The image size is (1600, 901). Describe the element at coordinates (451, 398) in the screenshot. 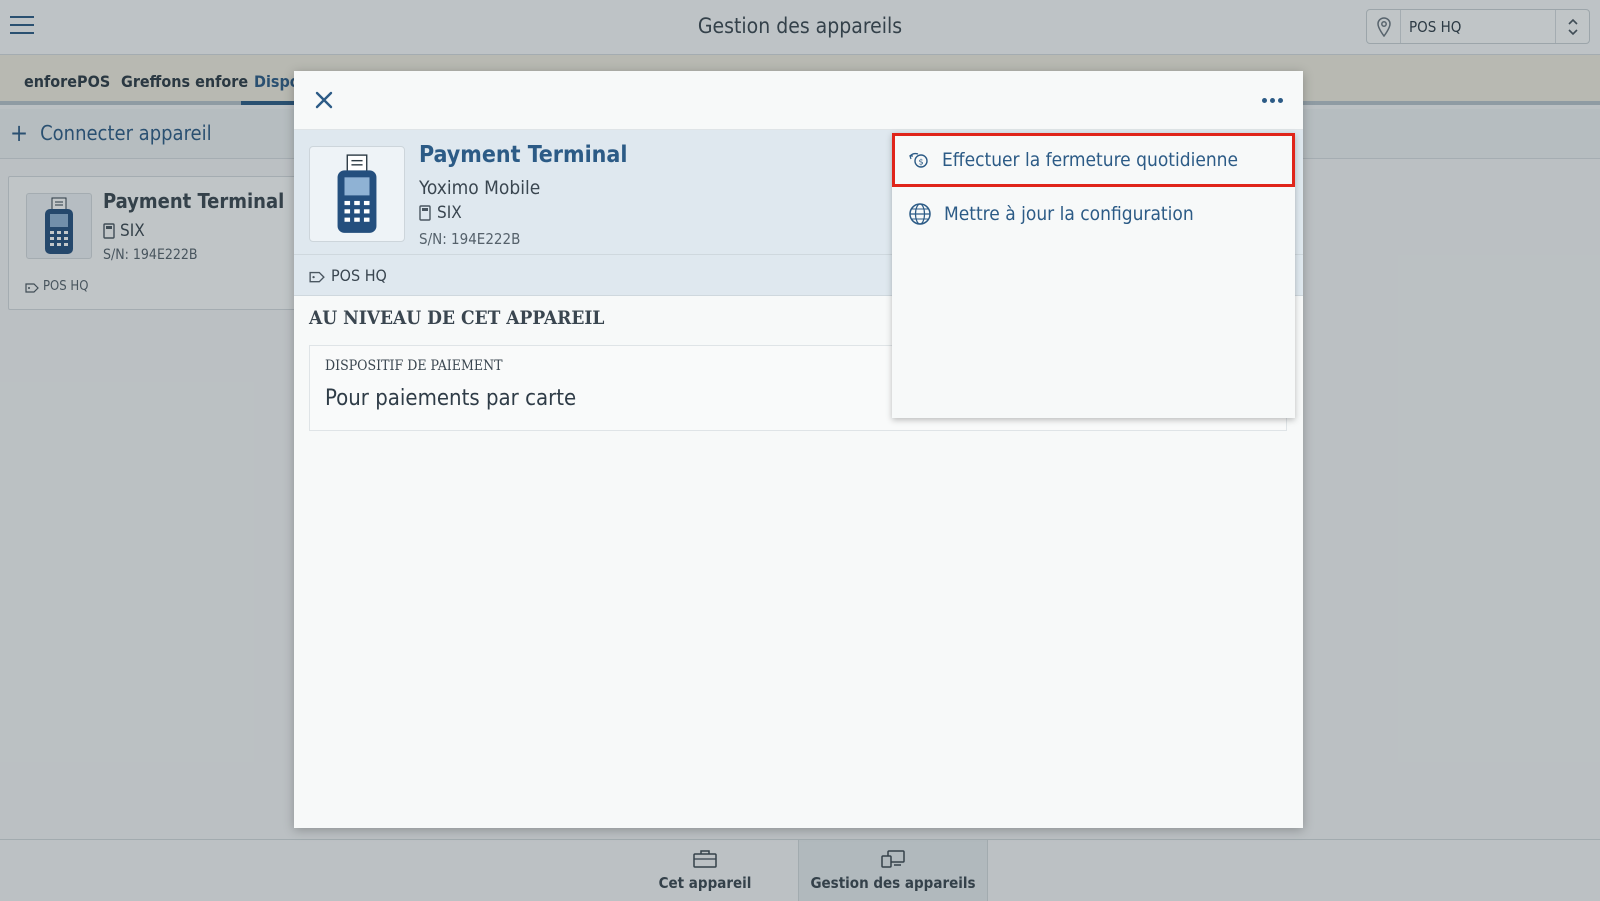

I see `payment-device-value: Pour paiements par carte` at that location.